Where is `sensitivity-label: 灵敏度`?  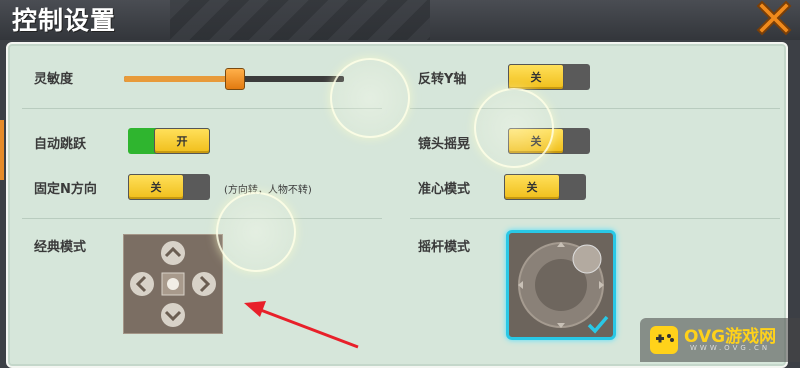 sensitivity-label: 灵敏度 is located at coordinates (54, 79).